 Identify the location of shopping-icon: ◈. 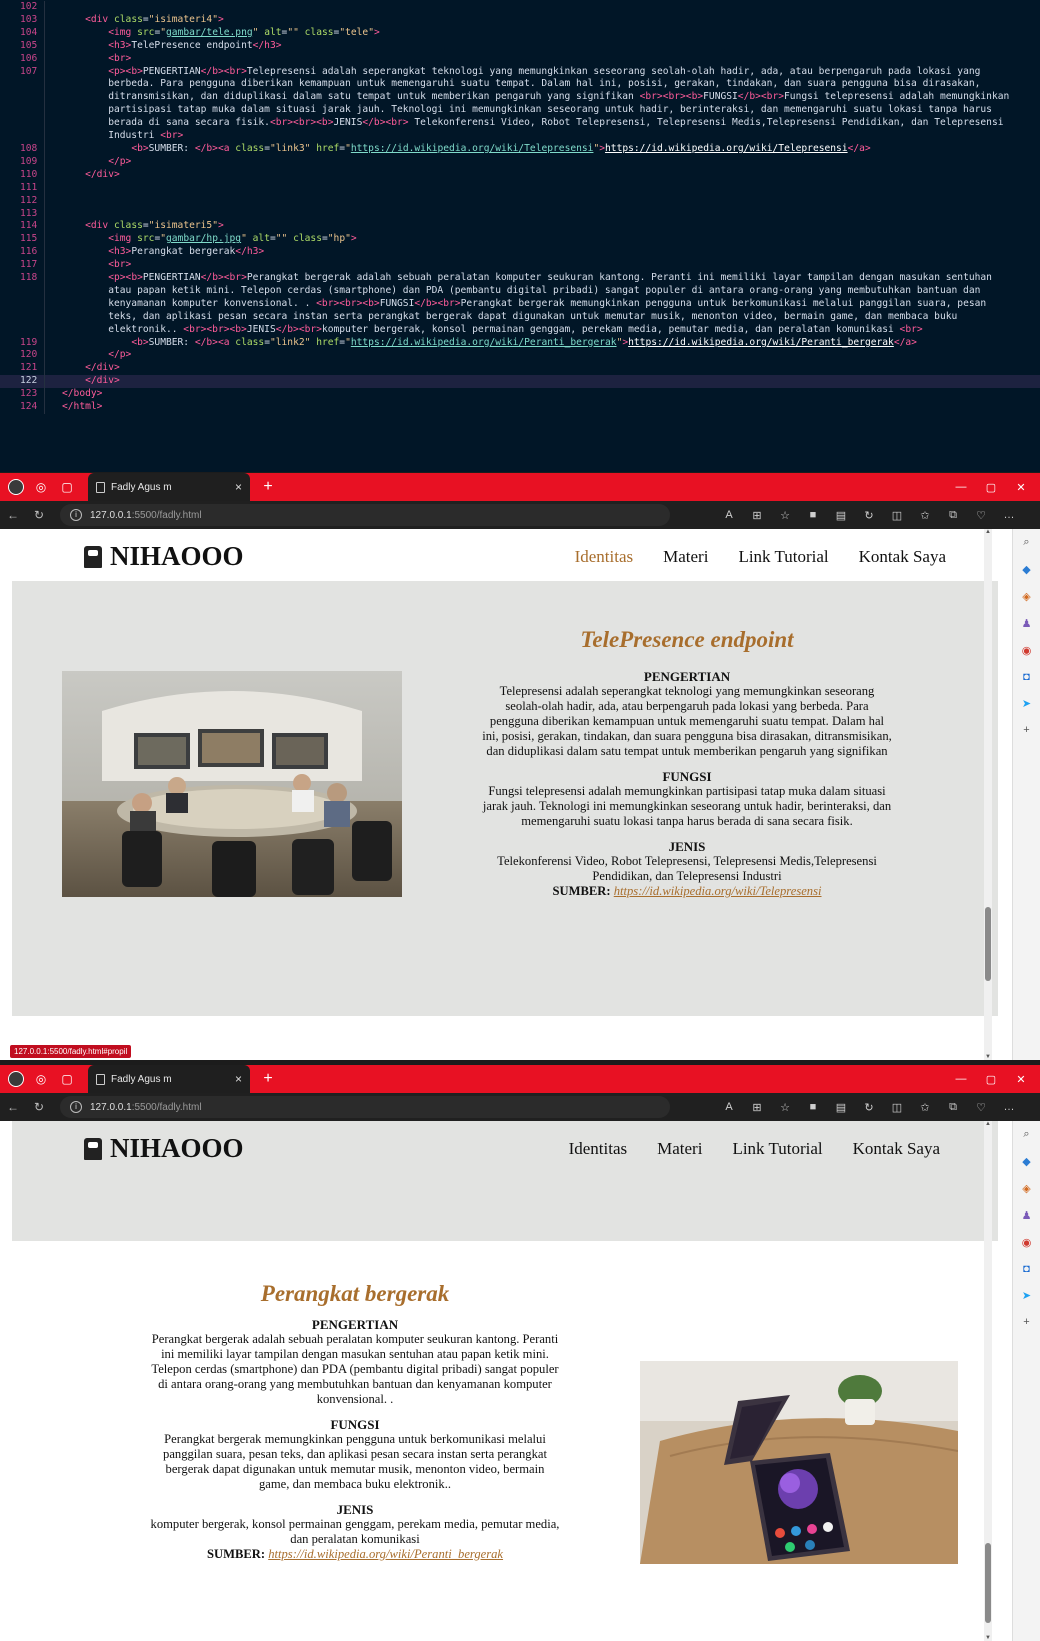
(1026, 596).